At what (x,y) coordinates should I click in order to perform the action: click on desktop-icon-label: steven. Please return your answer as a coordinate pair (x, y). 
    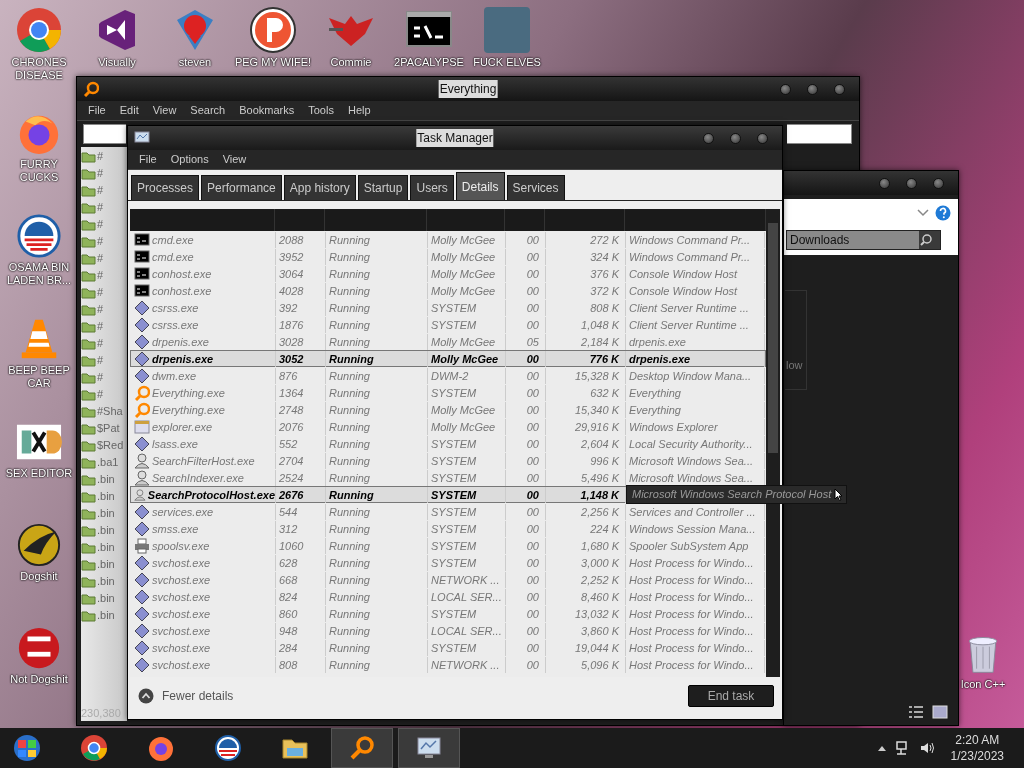
    Looking at the image, I should click on (195, 63).